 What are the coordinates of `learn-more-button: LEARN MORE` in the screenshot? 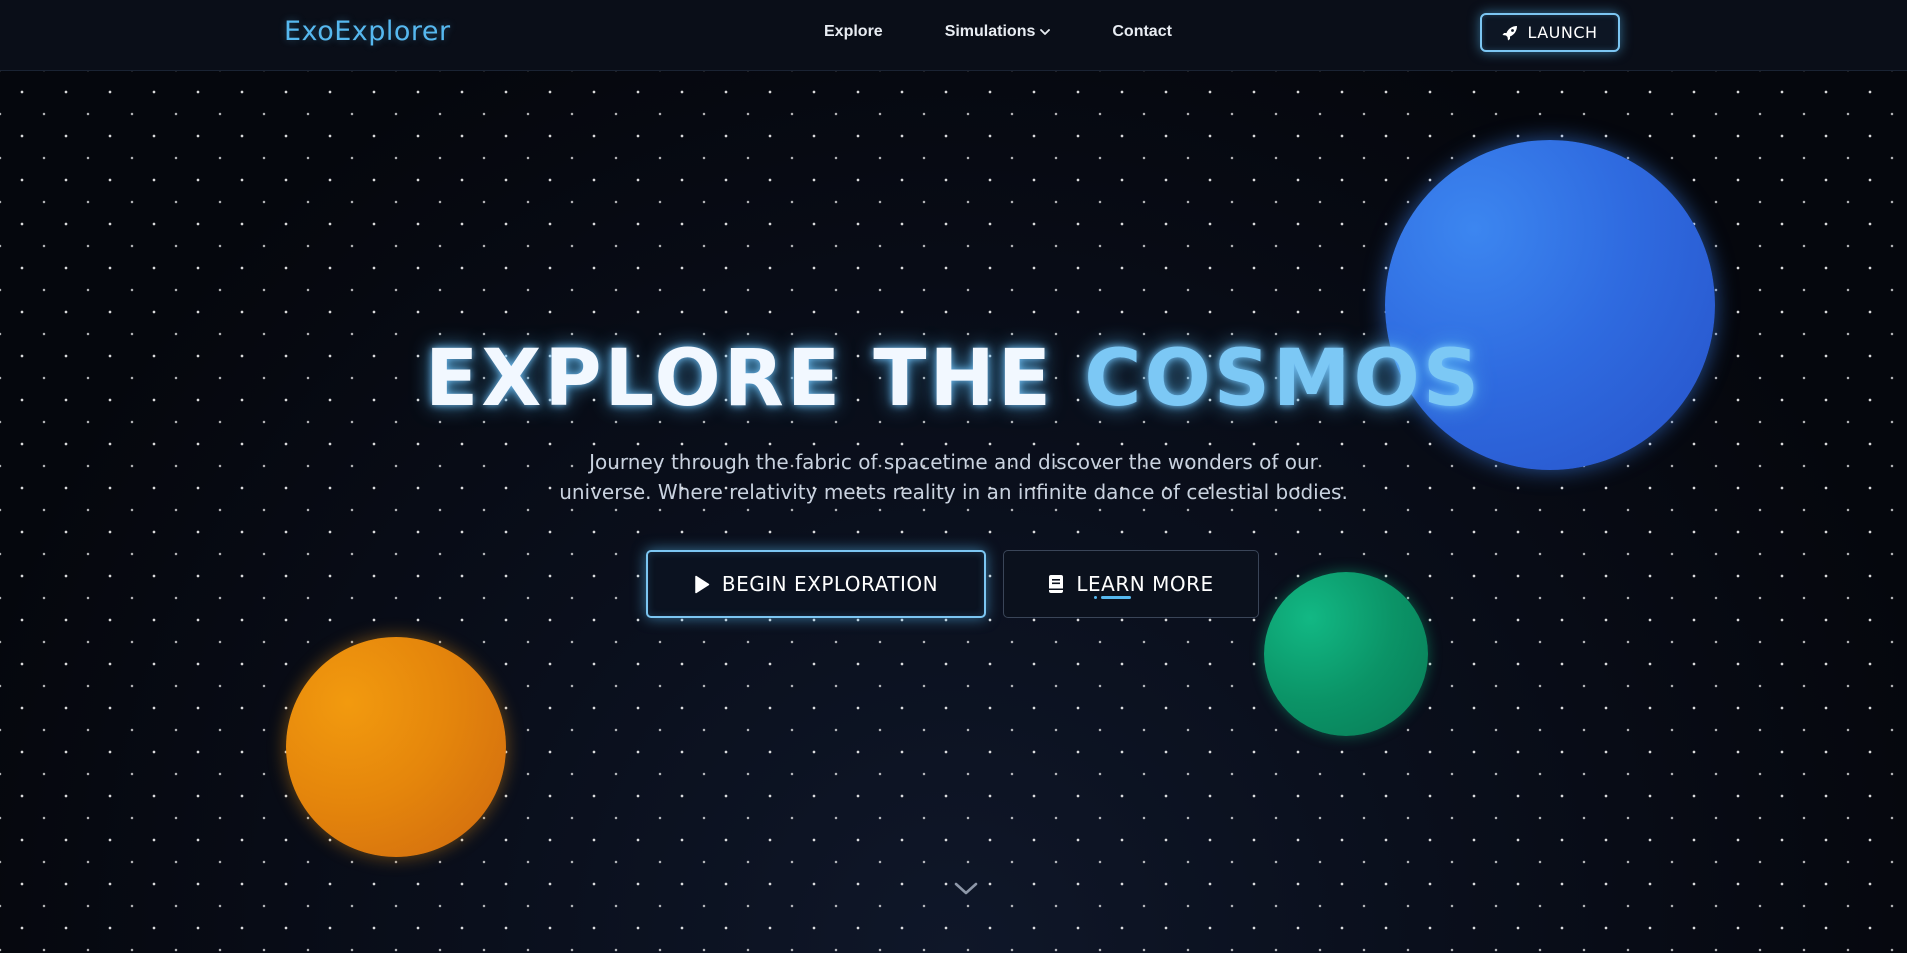 It's located at (1131, 584).